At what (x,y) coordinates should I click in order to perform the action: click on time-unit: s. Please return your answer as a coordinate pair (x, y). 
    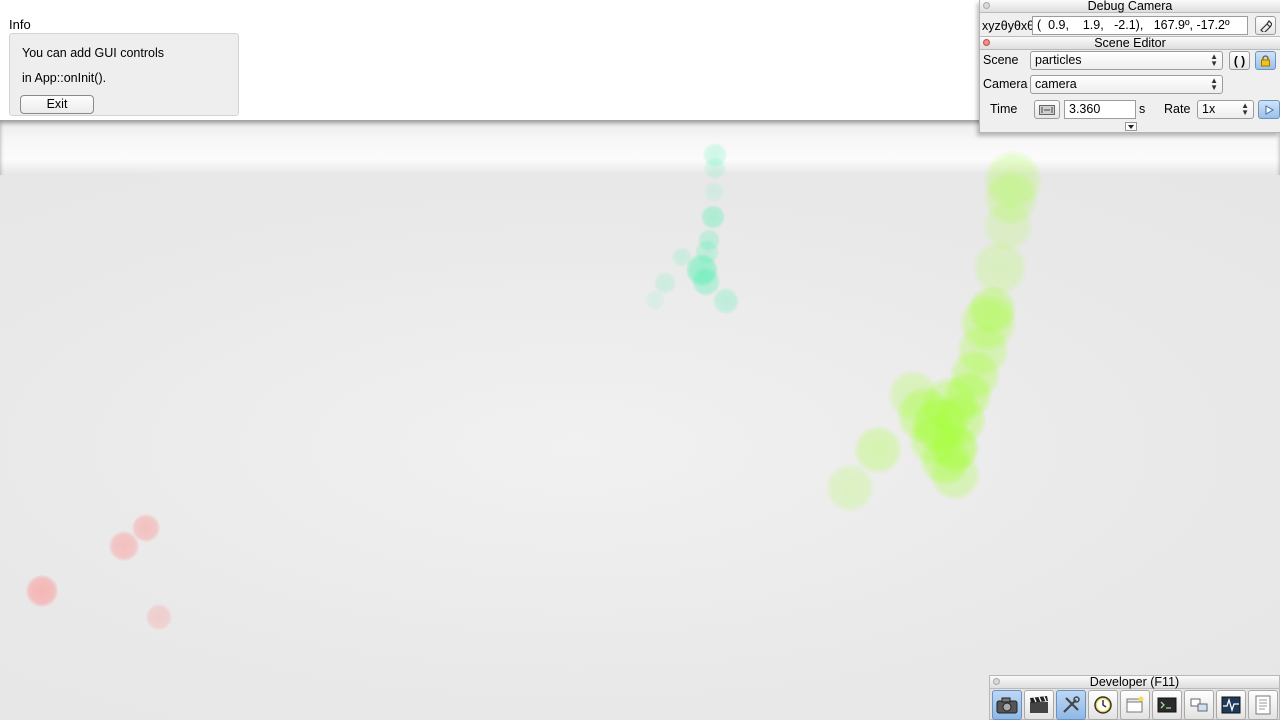
    Looking at the image, I should click on (1142, 109).